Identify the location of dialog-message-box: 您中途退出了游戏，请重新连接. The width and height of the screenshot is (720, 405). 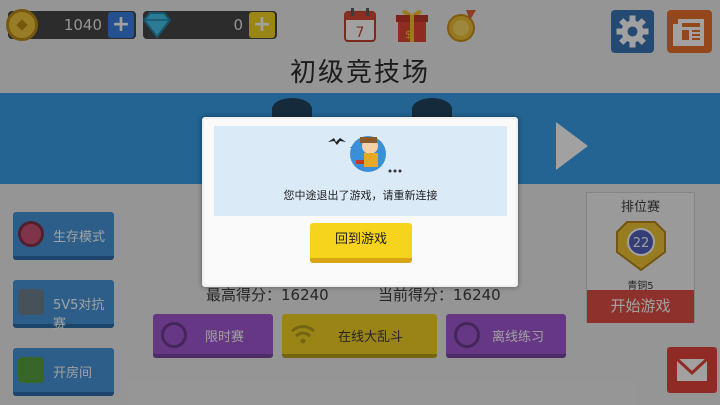
(360, 171).